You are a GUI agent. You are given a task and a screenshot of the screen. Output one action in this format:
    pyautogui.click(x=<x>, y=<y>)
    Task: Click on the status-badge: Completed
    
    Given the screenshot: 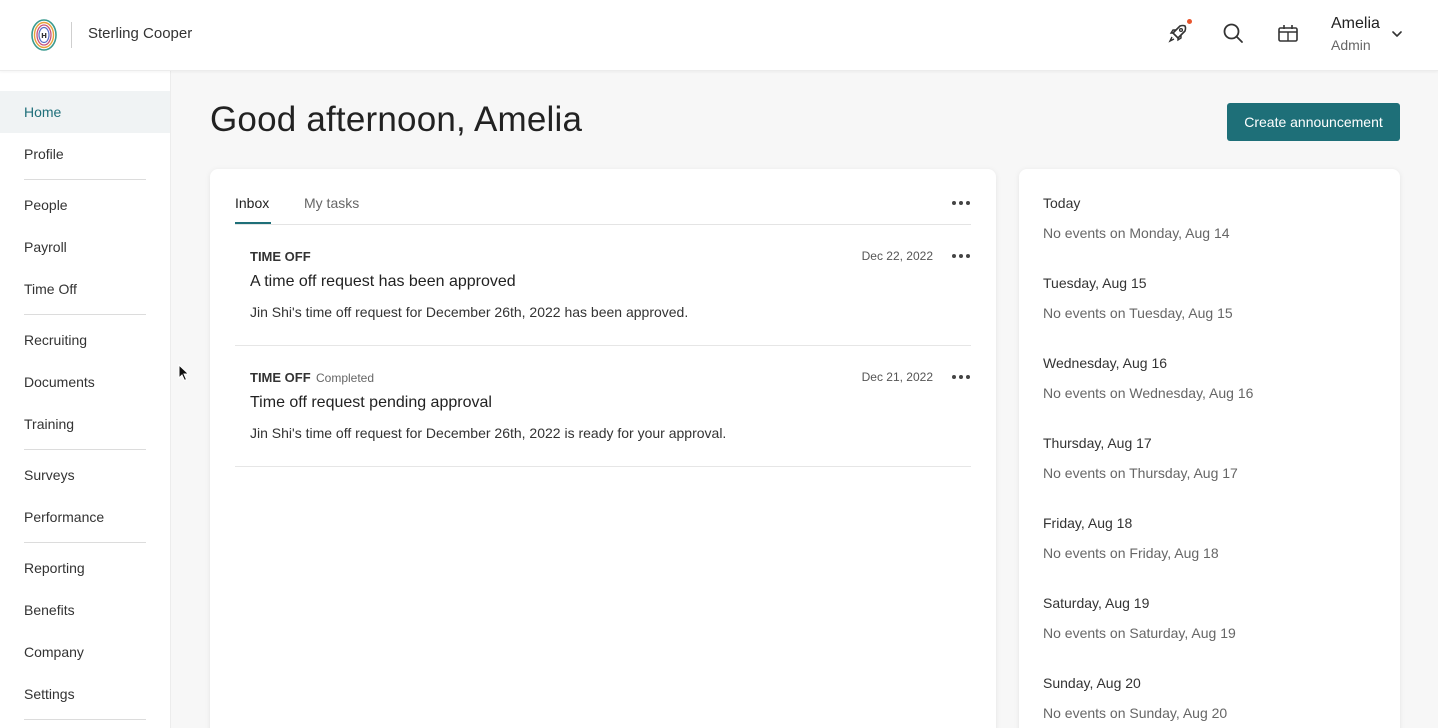 What is the action you would take?
    pyautogui.click(x=345, y=378)
    